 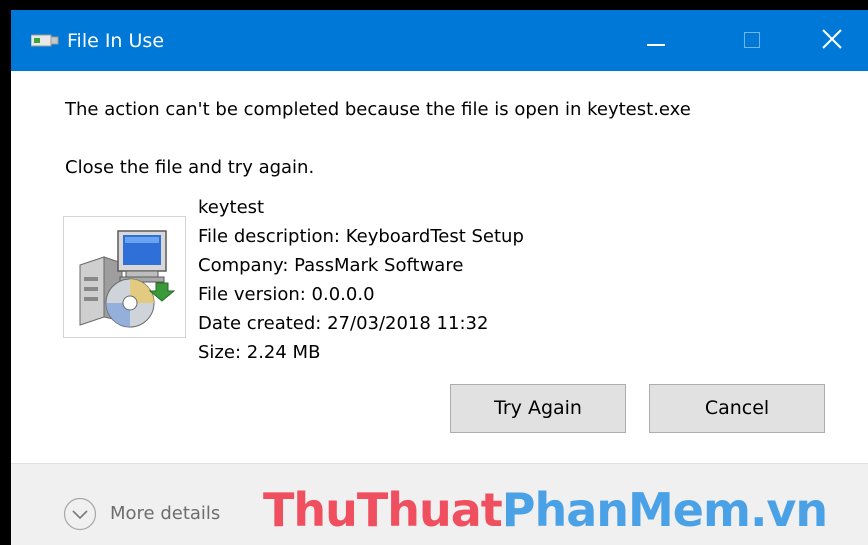 What do you see at coordinates (656, 40) in the screenshot?
I see `minimize-button` at bounding box center [656, 40].